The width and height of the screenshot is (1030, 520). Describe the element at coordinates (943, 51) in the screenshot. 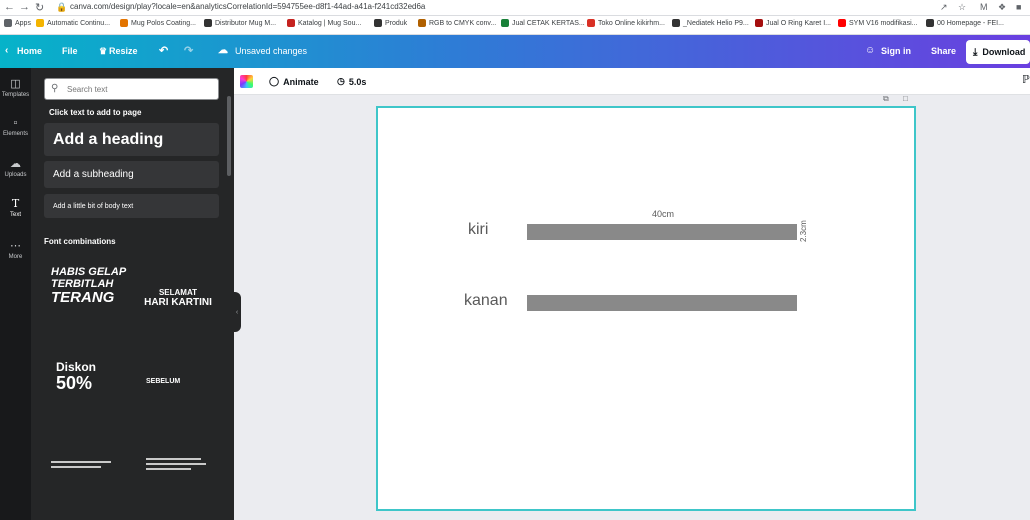

I see `share-button: Share` at that location.